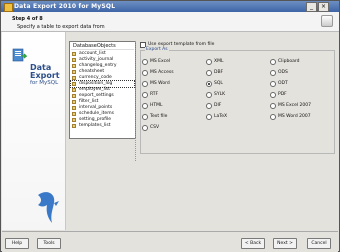  What do you see at coordinates (157, 49) in the screenshot?
I see `export-format-group-label: Export As` at bounding box center [157, 49].